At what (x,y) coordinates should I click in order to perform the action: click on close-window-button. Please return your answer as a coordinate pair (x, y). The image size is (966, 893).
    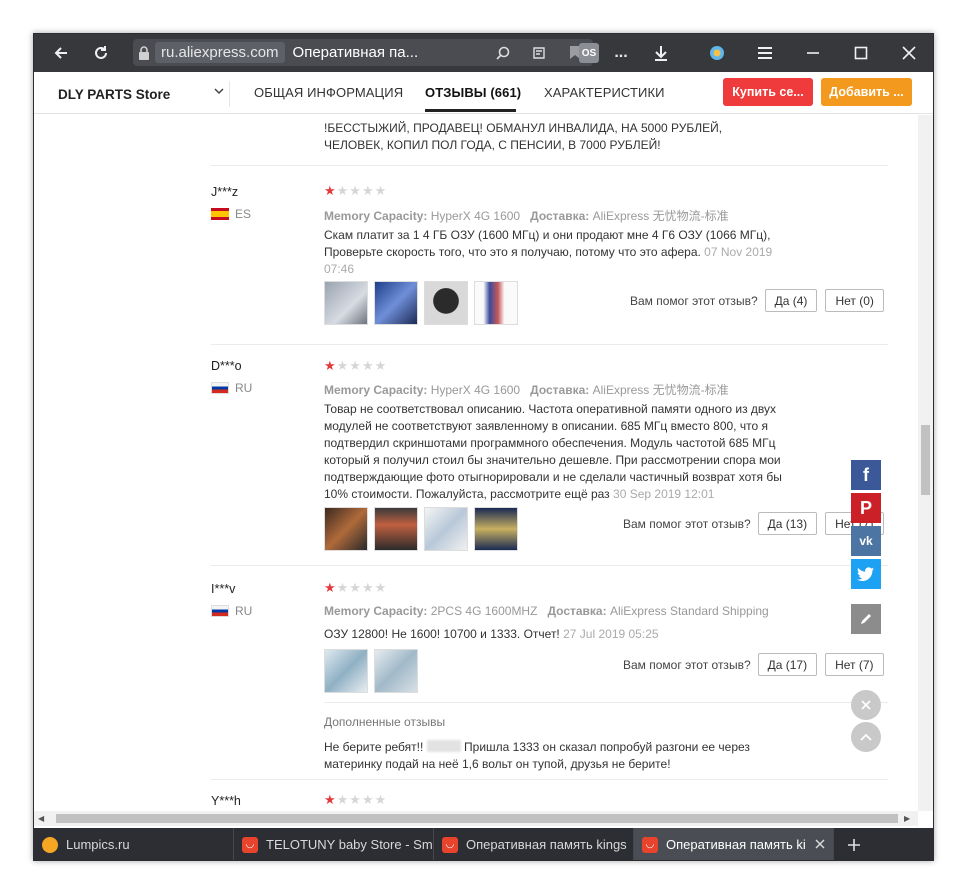
    Looking at the image, I should click on (909, 53).